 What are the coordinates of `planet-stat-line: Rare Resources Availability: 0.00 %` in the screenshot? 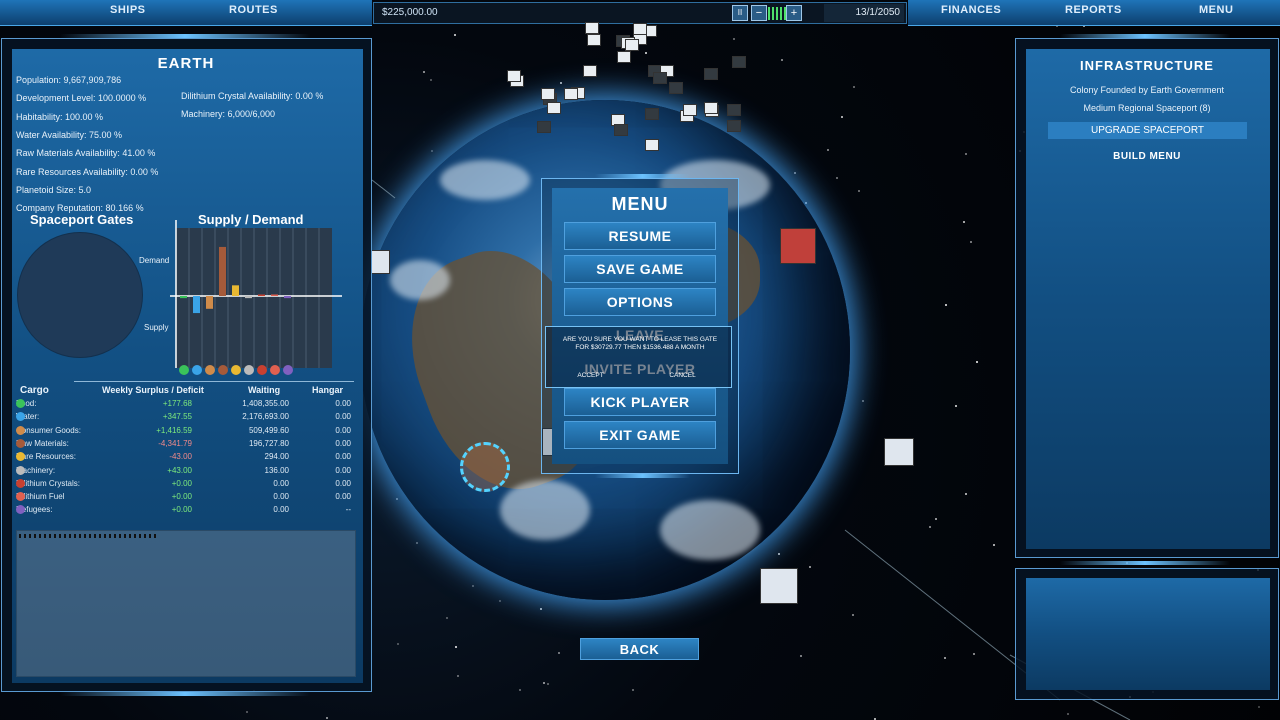 It's located at (87, 172).